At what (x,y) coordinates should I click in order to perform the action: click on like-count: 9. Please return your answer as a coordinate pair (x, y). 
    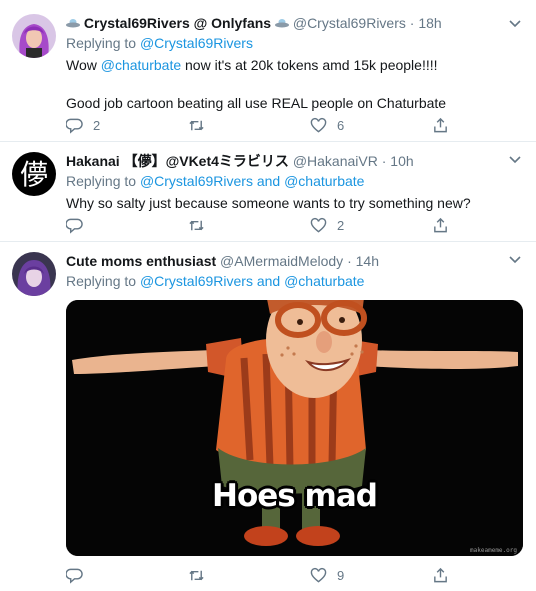
    Looking at the image, I should click on (341, 575).